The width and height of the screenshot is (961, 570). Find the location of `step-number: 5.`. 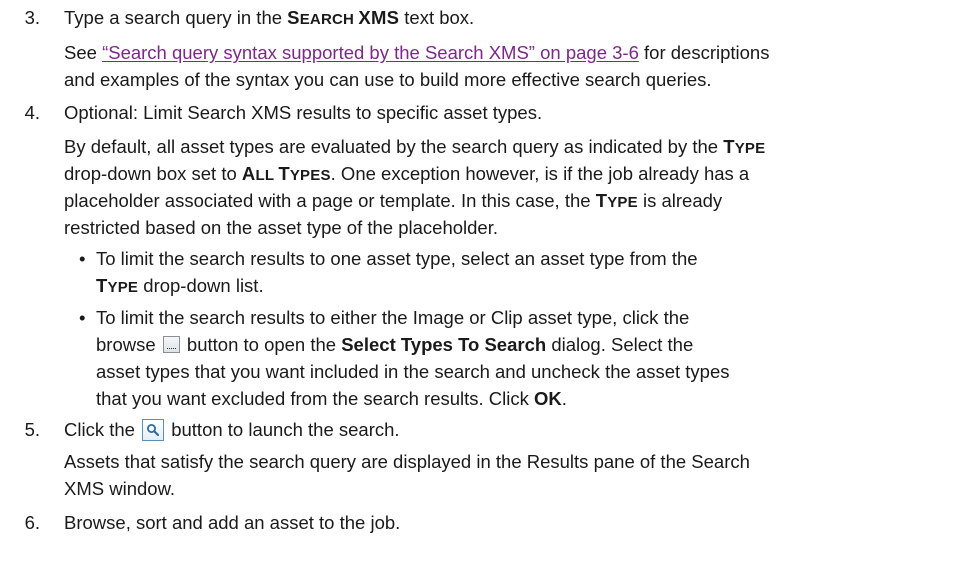

step-number: 5. is located at coordinates (32, 429).